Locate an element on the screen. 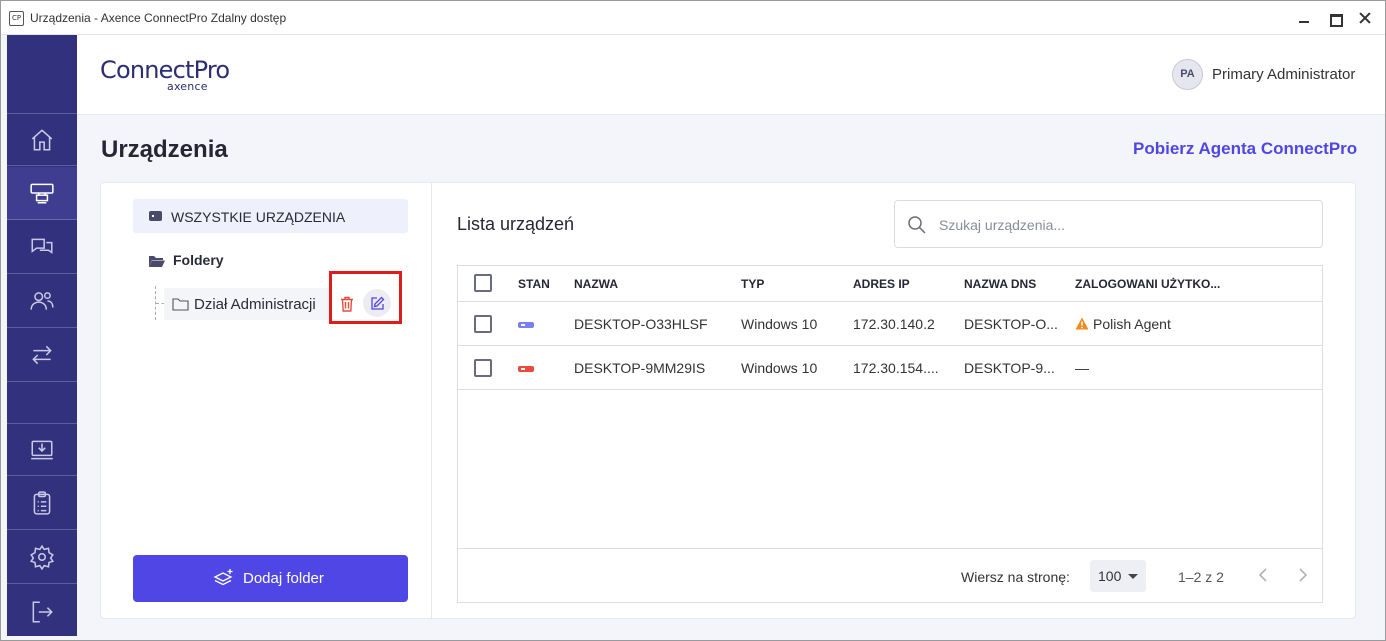  device-users: Polish Agent is located at coordinates (1123, 324).